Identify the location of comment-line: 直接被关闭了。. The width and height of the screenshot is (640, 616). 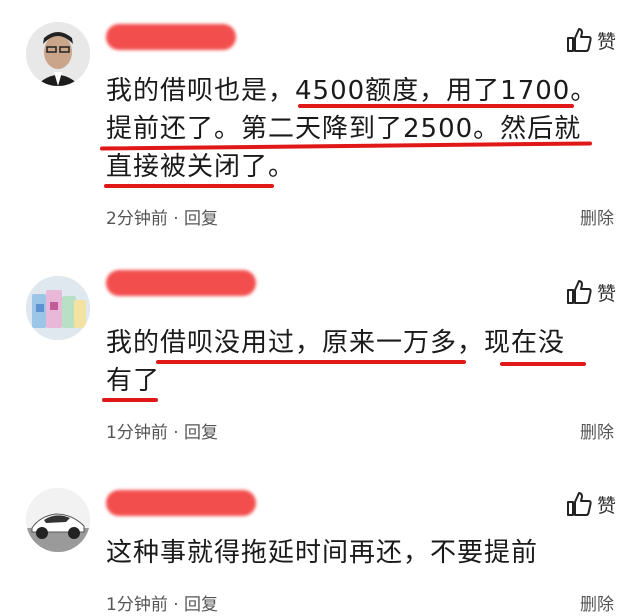
(201, 167).